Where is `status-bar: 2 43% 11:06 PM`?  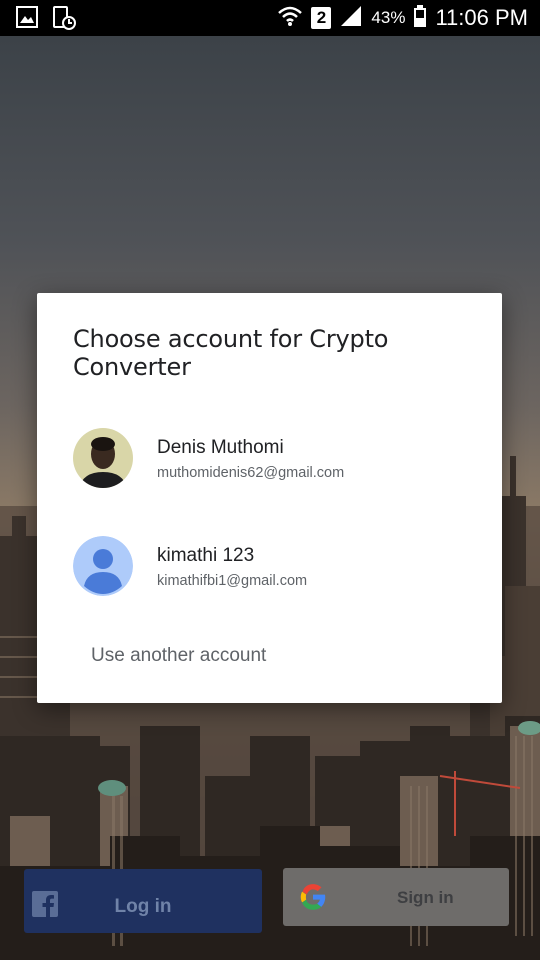
status-bar: 2 43% 11:06 PM is located at coordinates (270, 18).